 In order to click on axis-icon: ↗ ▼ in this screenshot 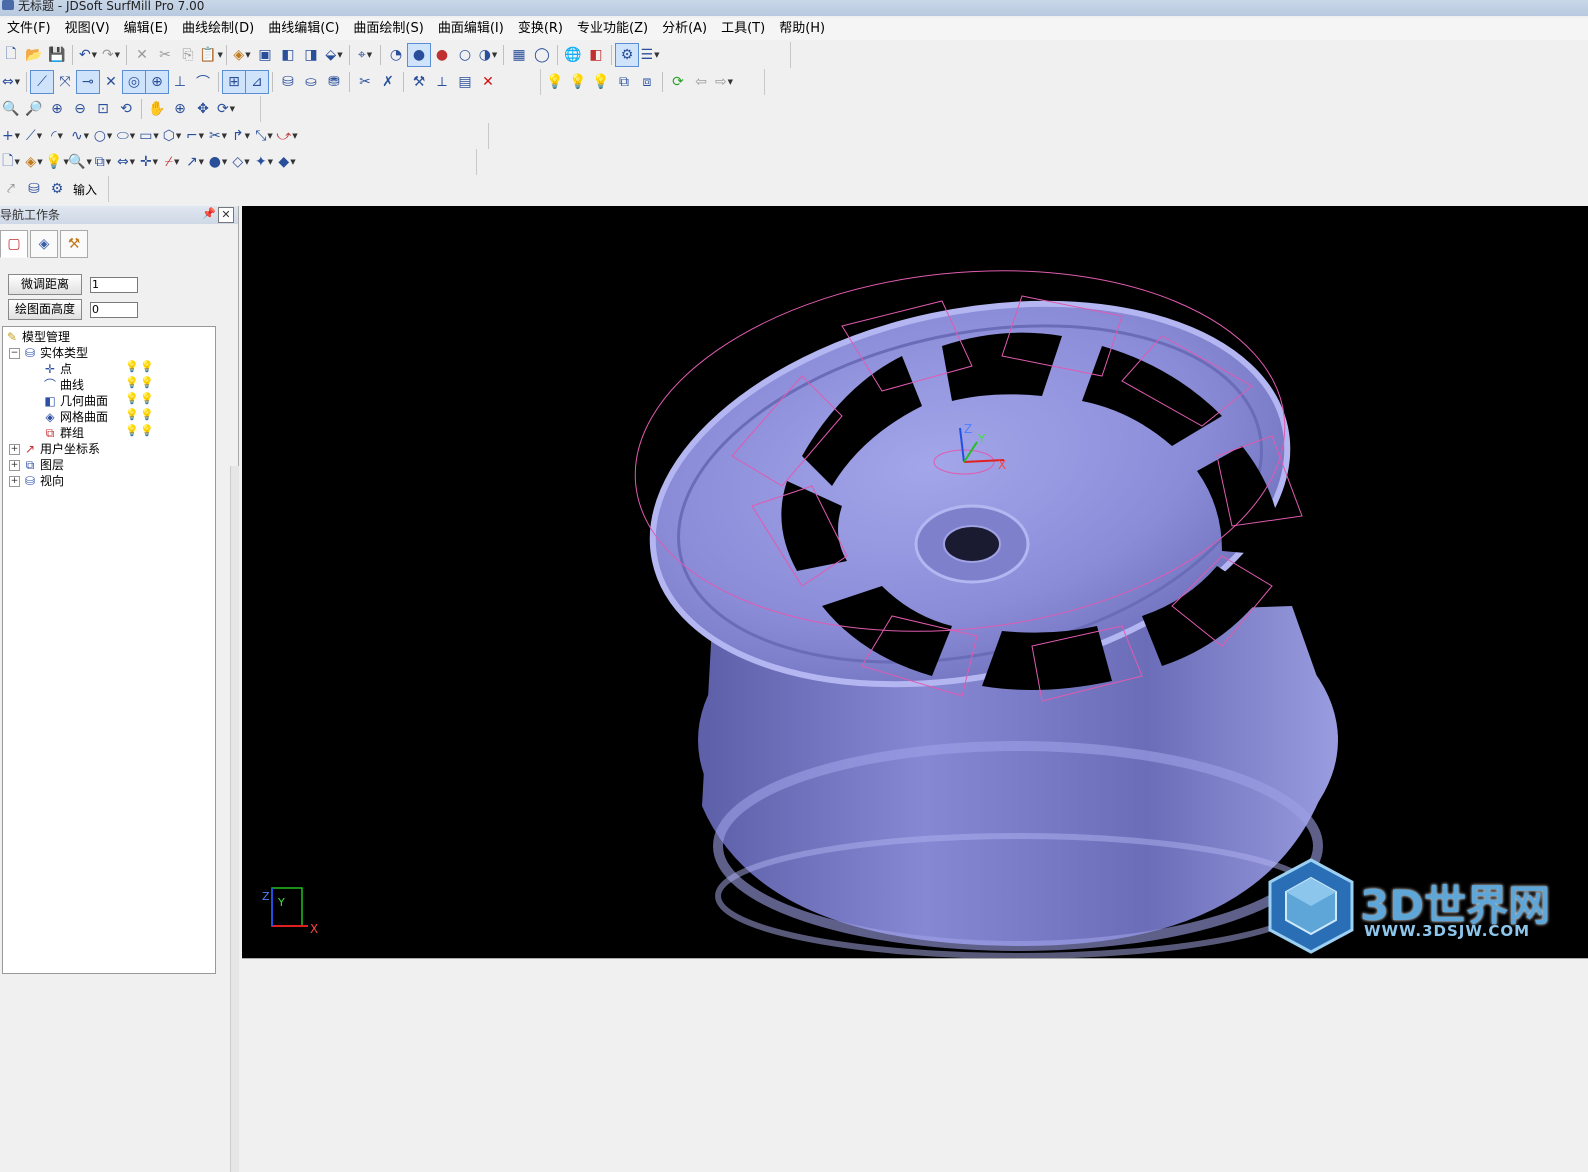, I will do `click(195, 162)`.